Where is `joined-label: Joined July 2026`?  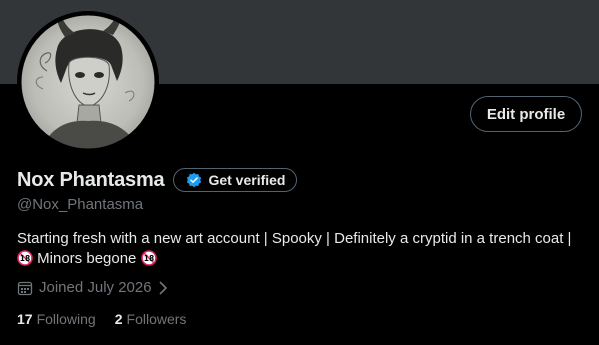
joined-label: Joined July 2026 is located at coordinates (95, 287).